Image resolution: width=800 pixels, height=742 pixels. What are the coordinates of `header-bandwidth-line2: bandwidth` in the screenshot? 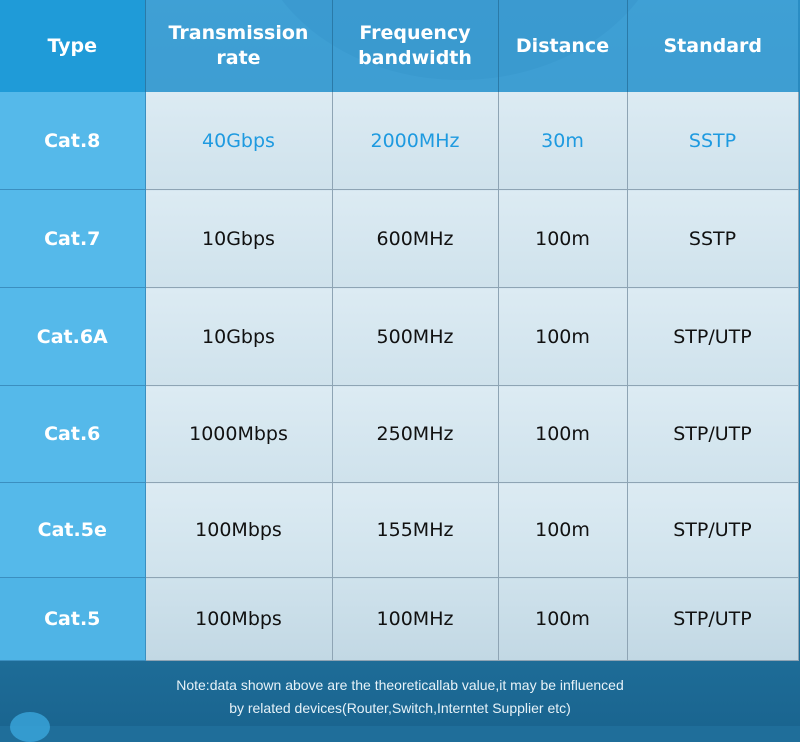 It's located at (415, 58).